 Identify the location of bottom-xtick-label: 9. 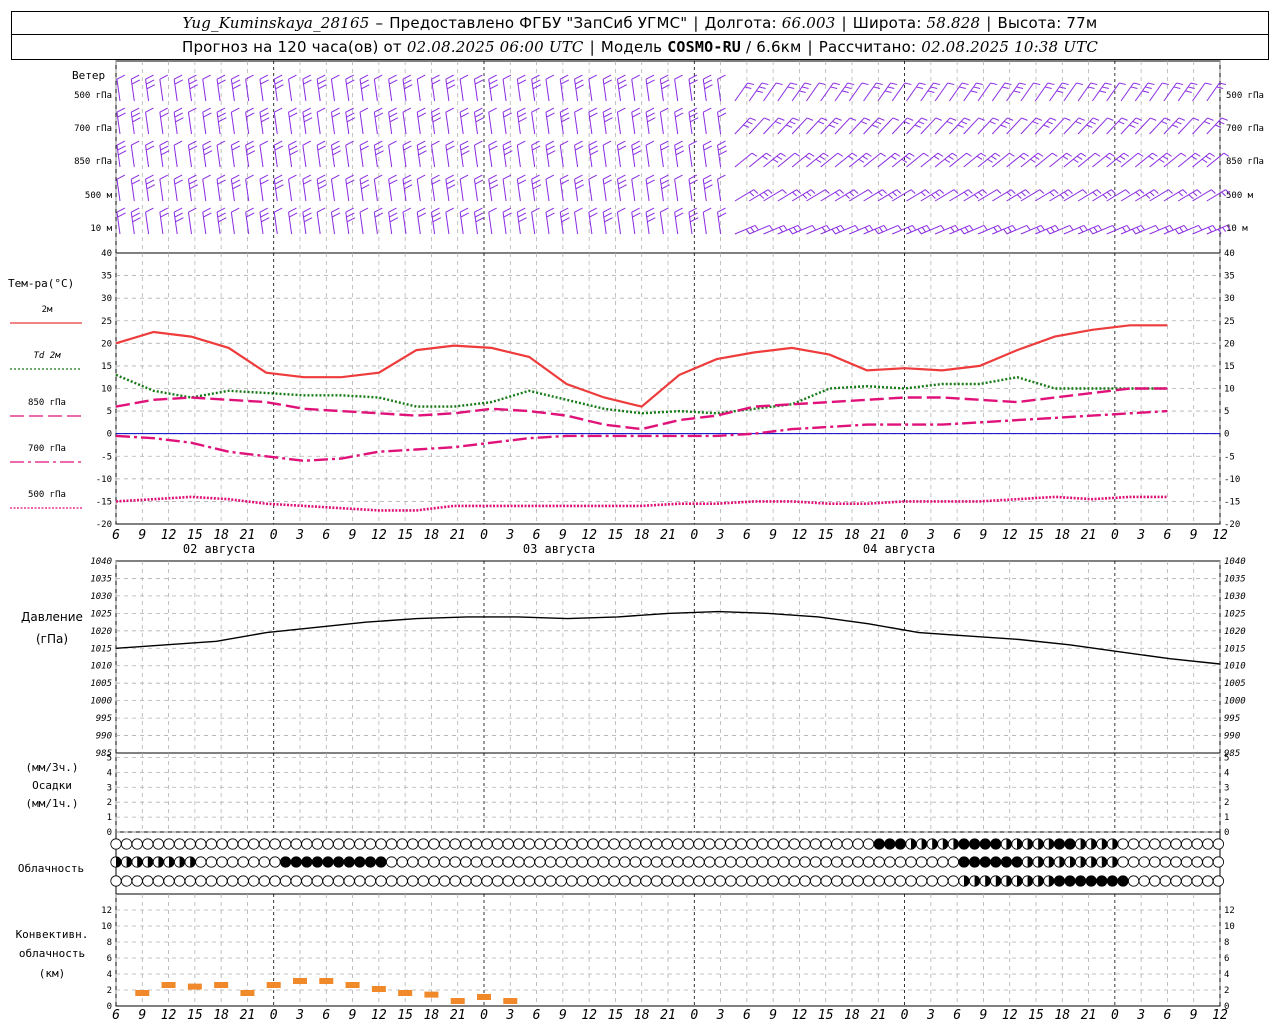
(563, 1015).